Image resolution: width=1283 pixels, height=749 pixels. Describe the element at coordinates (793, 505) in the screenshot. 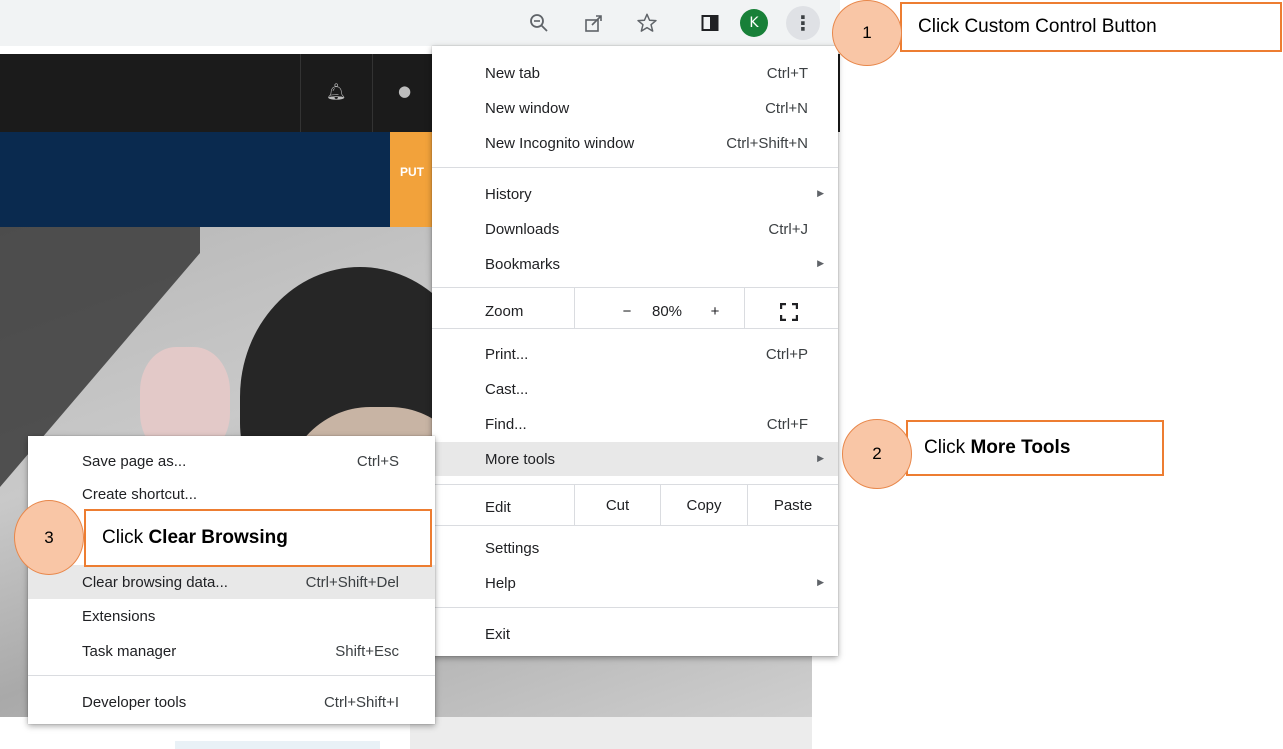

I see `paste-button: Paste` at that location.